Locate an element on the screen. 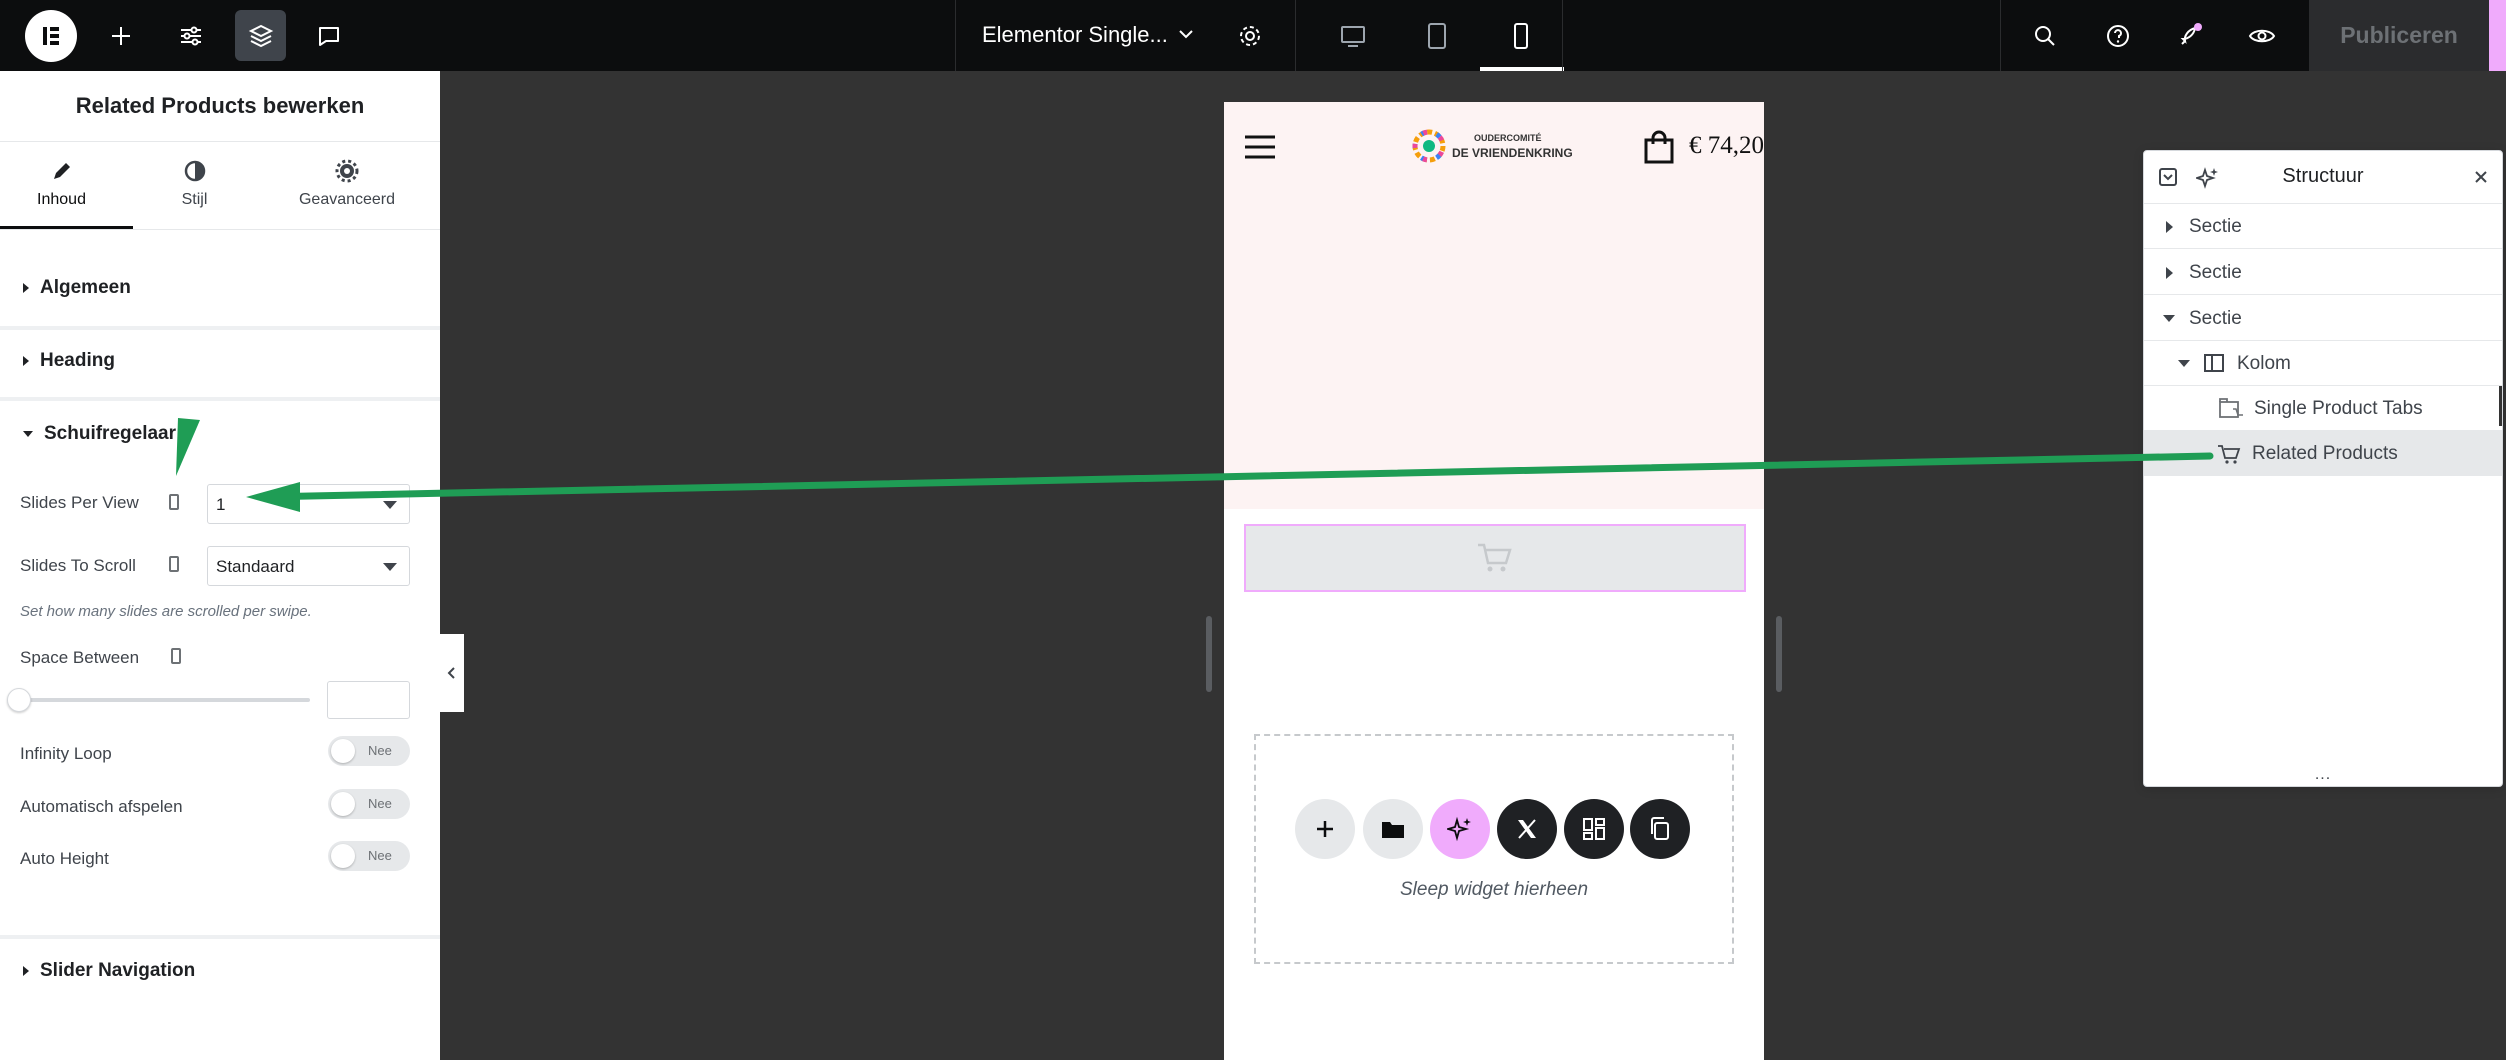  site-header: OUDERCOMITÉ DE VRIENDENKRING € 74,20 is located at coordinates (1494, 148).